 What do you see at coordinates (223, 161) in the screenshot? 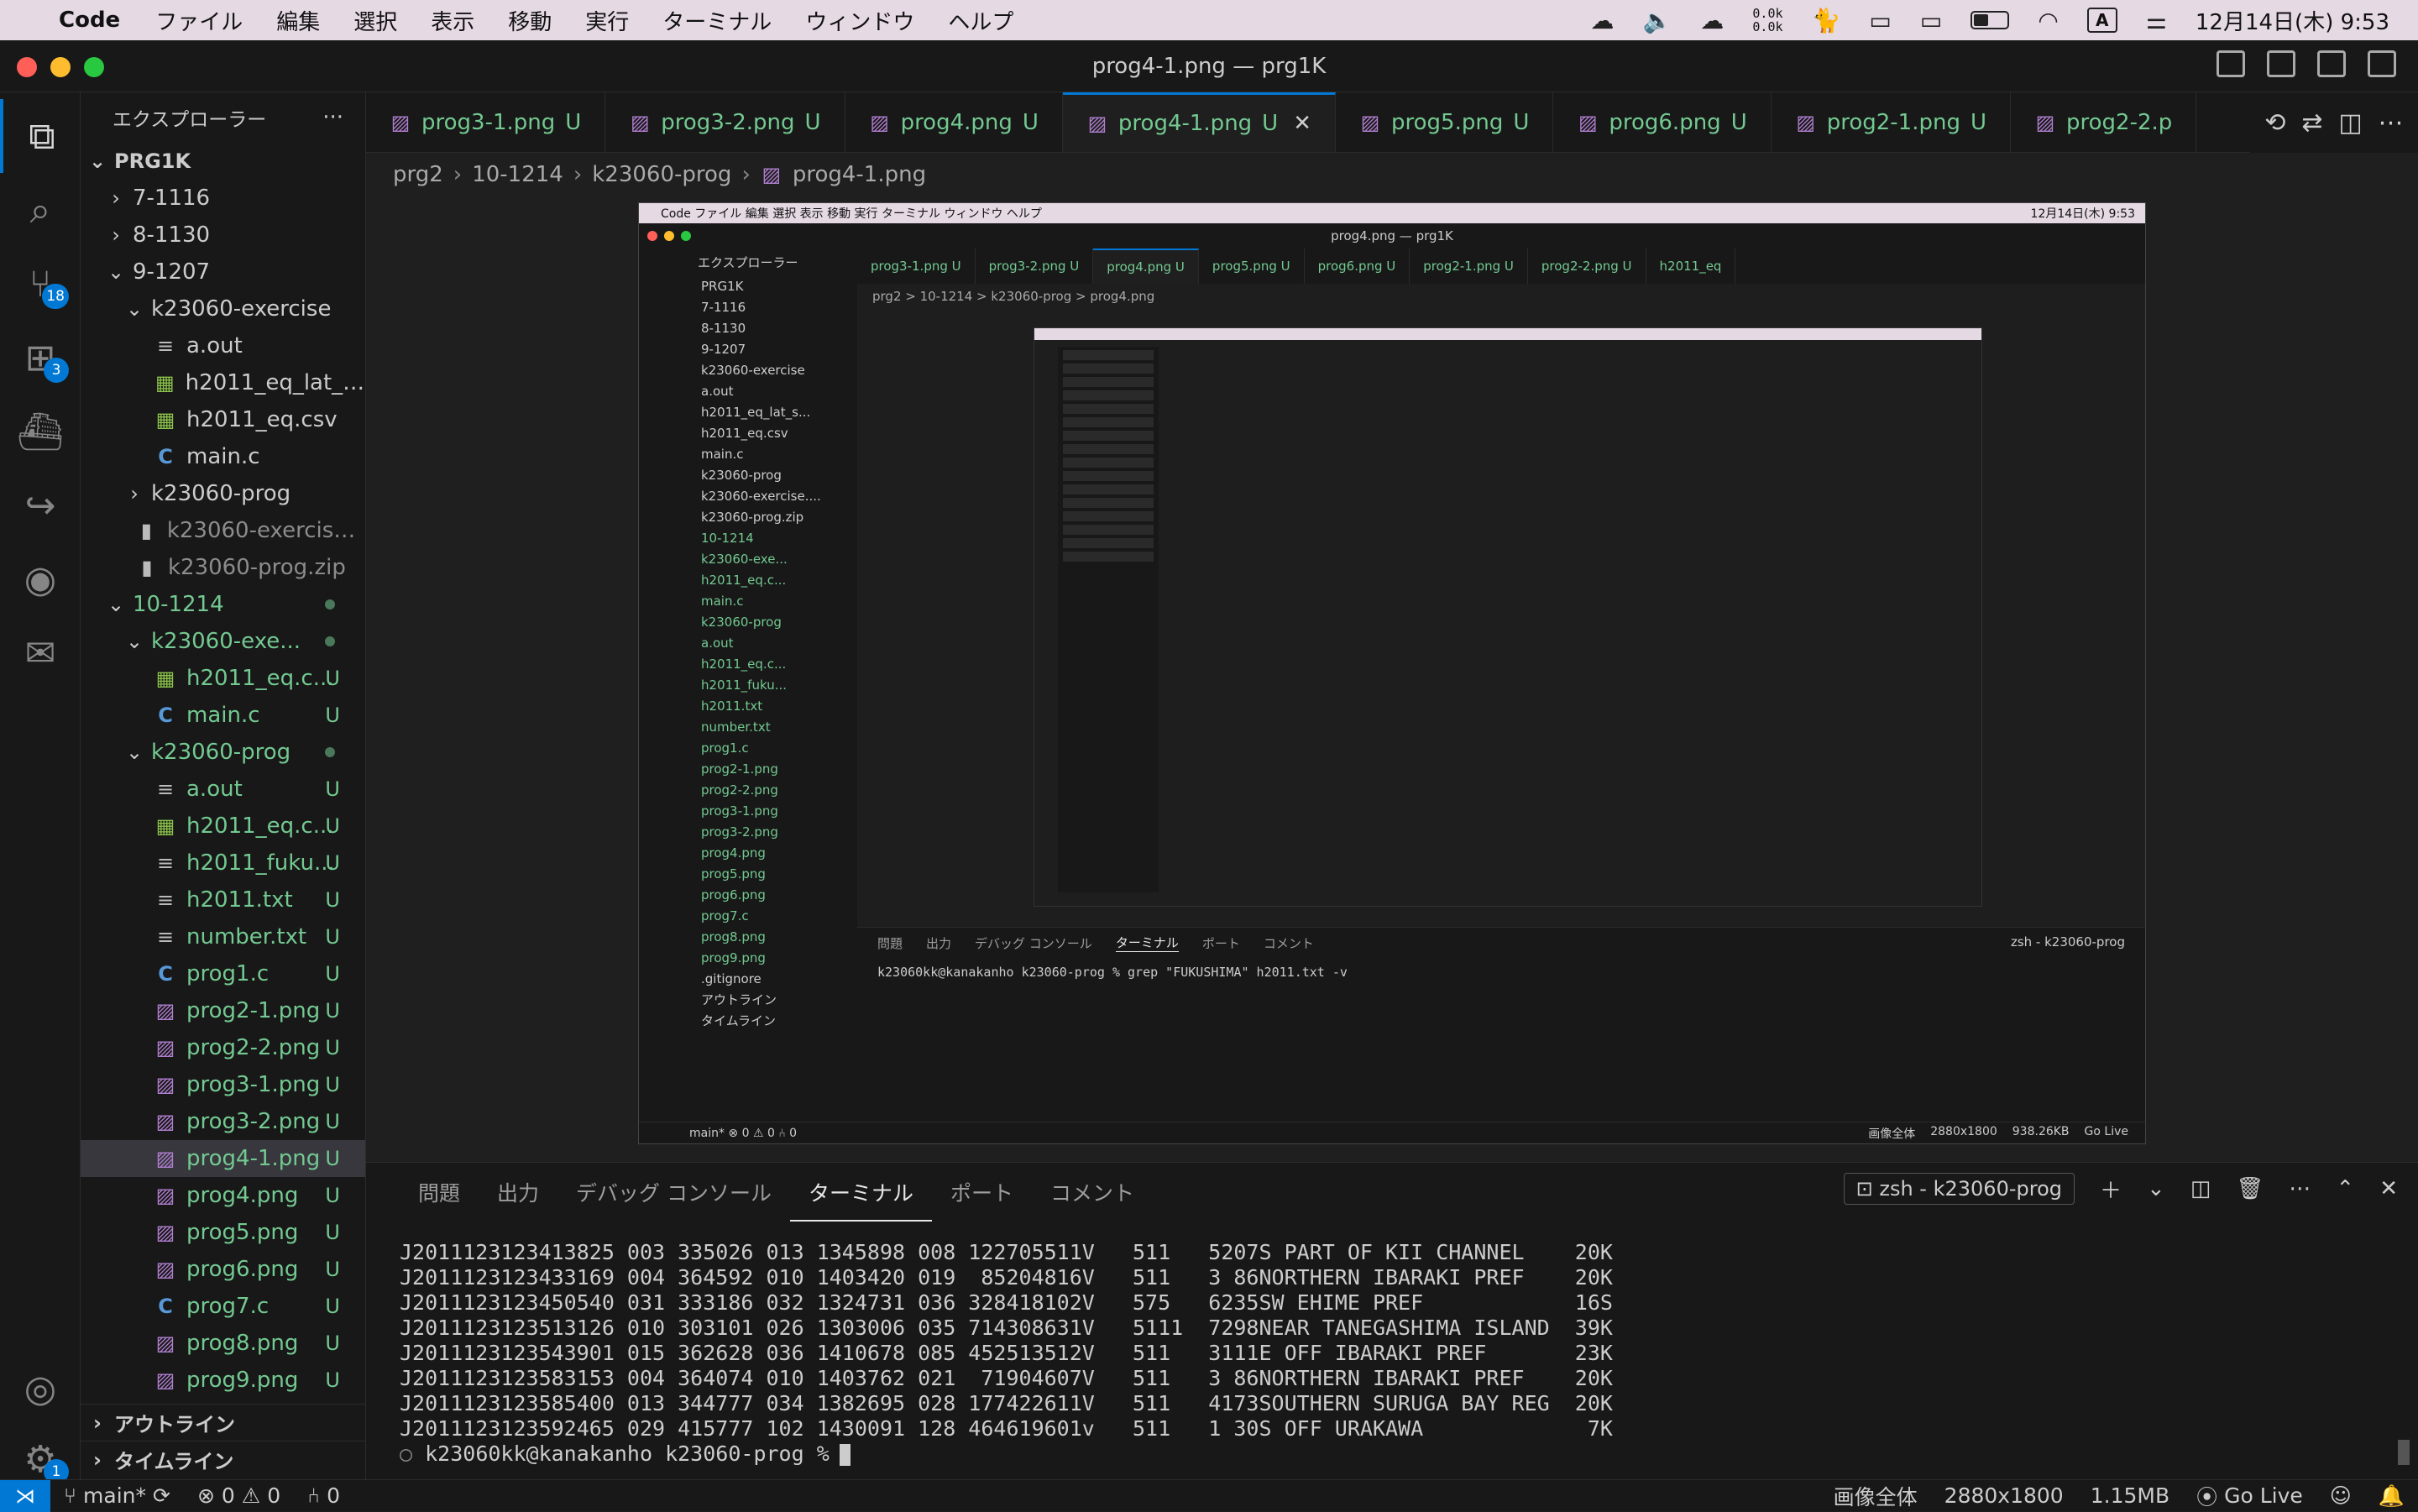
I see `workspace-root: ⌄ PRG1K` at bounding box center [223, 161].